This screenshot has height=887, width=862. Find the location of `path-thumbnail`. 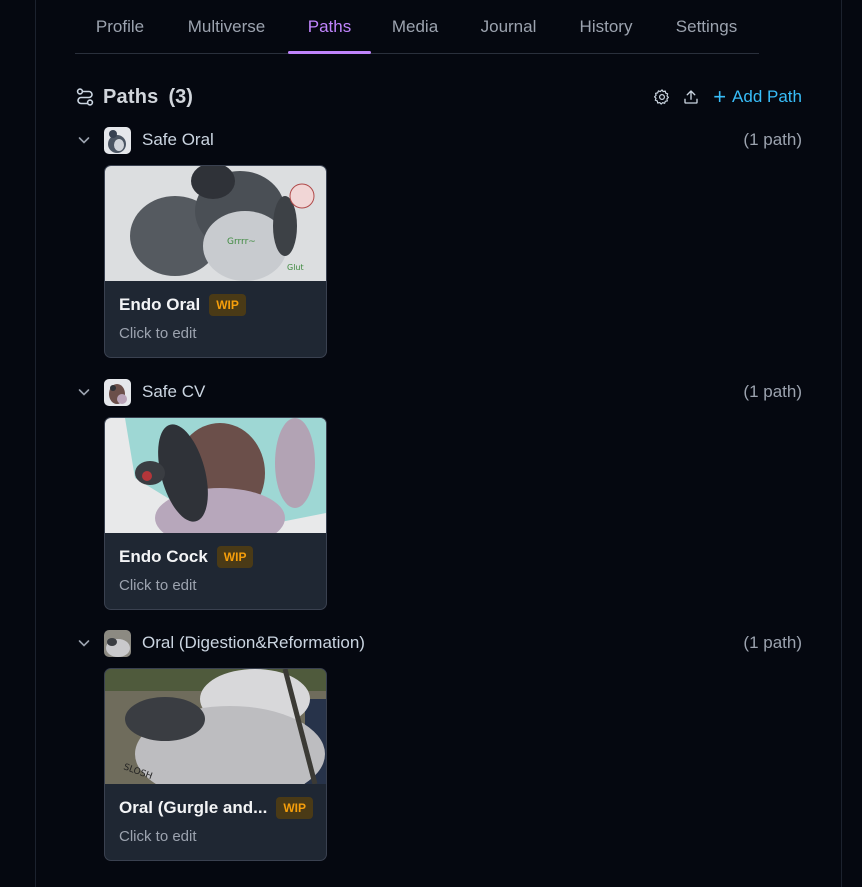

path-thumbnail is located at coordinates (215, 475).